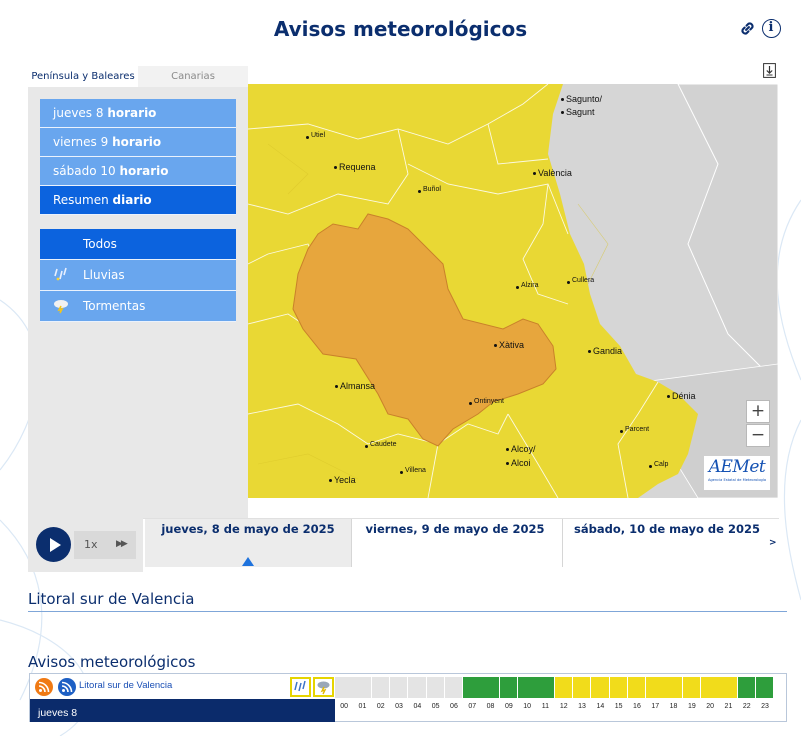  What do you see at coordinates (114, 306) in the screenshot?
I see `category-label: Tormentas` at bounding box center [114, 306].